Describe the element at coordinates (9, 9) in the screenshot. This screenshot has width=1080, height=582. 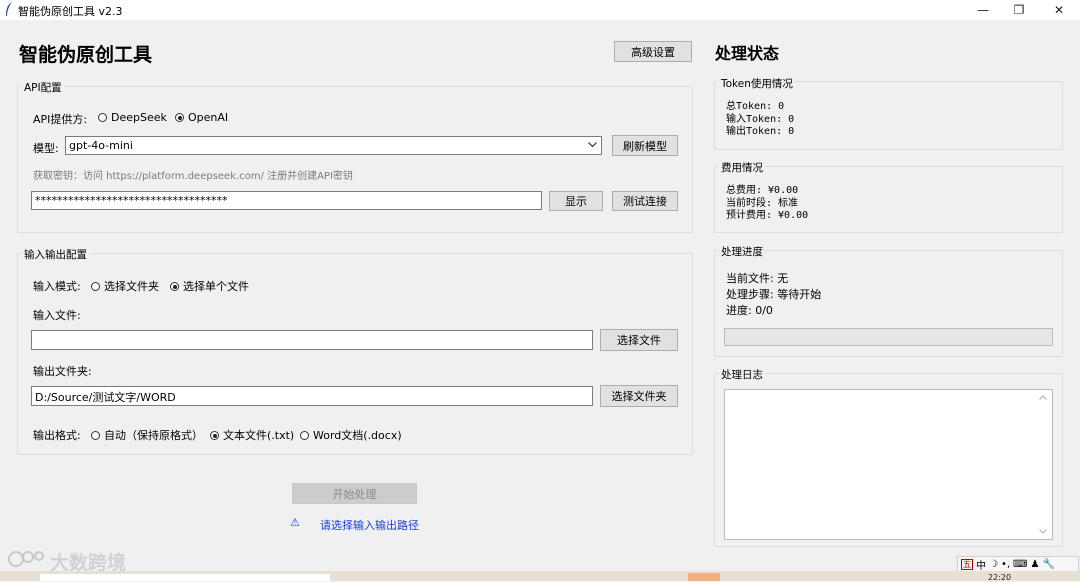
I see `feather-icon` at that location.